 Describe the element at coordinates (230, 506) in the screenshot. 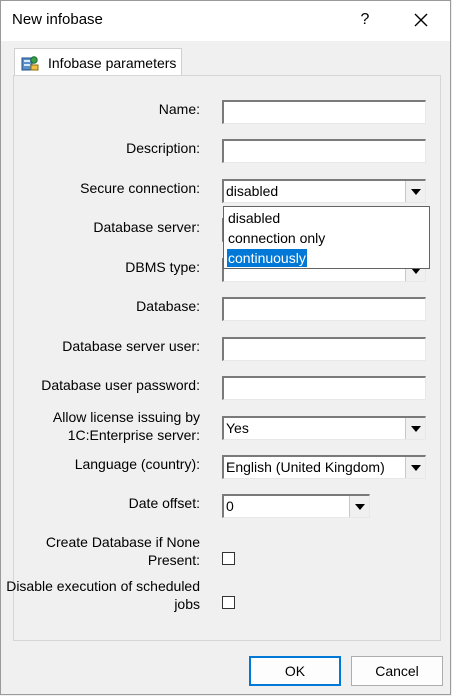

I see `date-offset-value: 0` at that location.